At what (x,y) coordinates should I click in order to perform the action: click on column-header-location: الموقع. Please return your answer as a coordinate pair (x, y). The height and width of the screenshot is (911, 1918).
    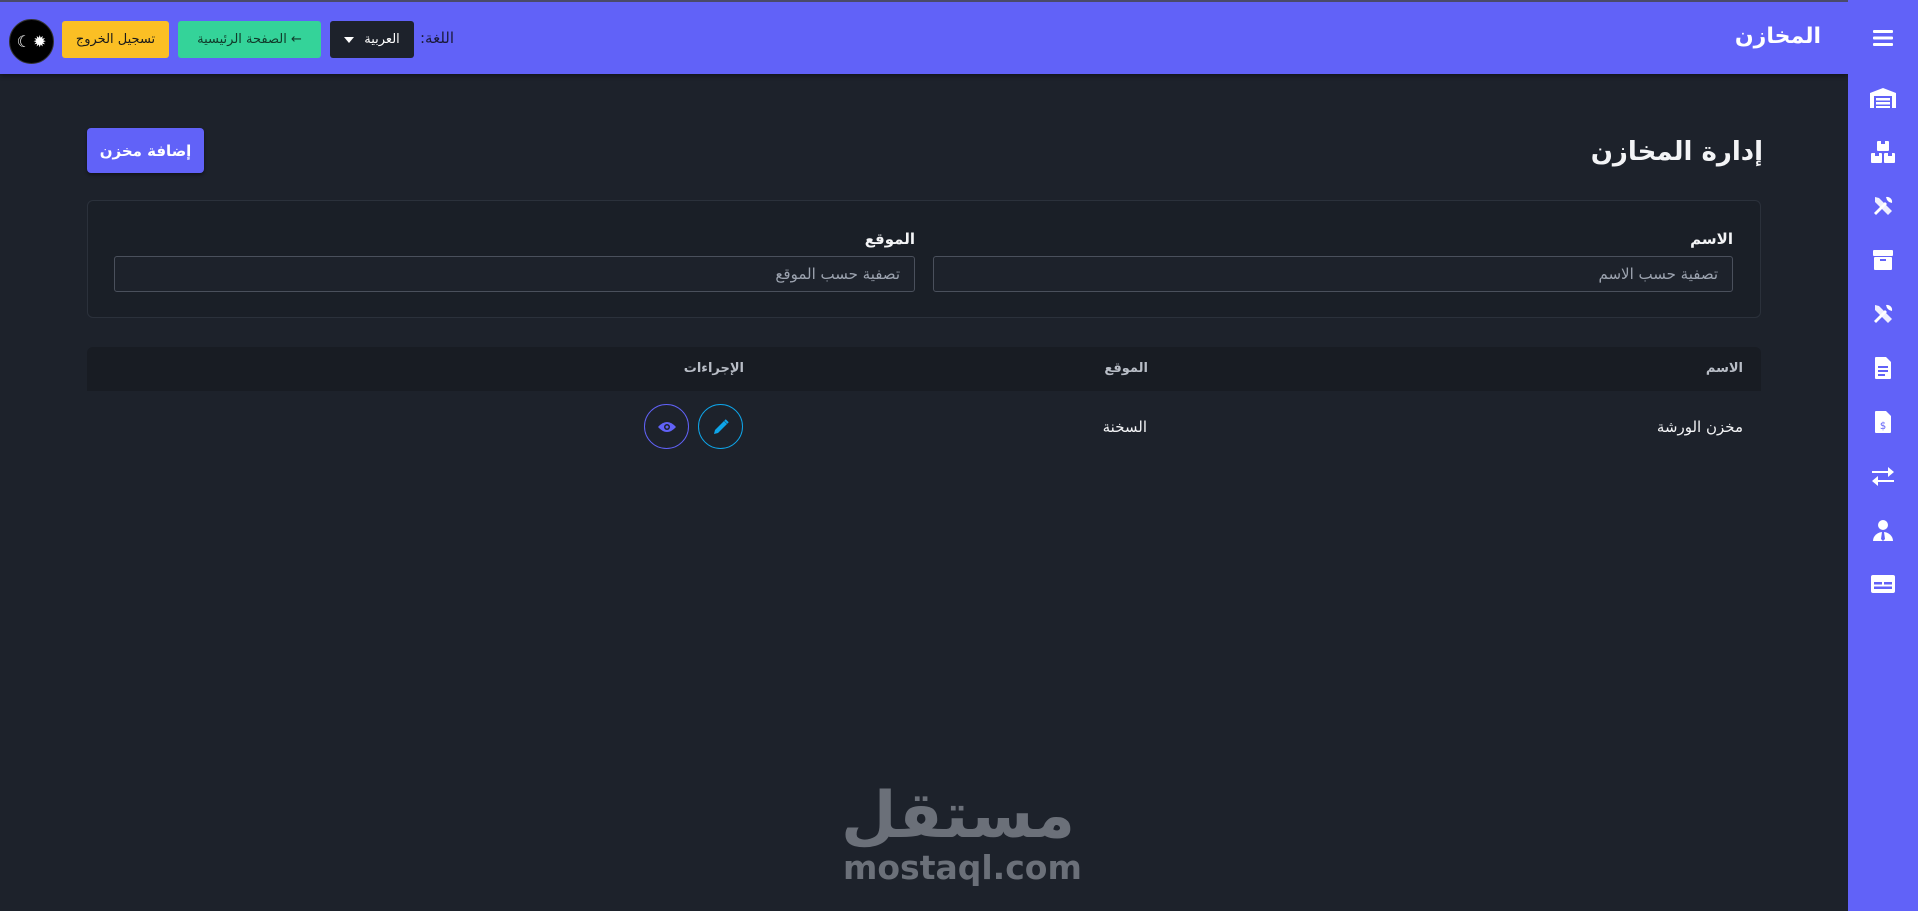
    Looking at the image, I should click on (1126, 368).